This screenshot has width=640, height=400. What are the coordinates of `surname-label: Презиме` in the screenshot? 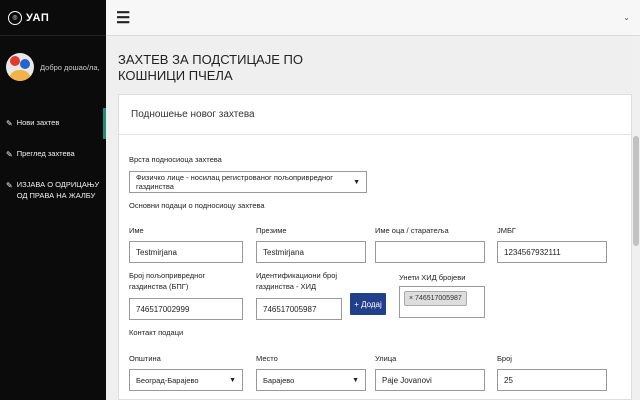 It's located at (271, 230).